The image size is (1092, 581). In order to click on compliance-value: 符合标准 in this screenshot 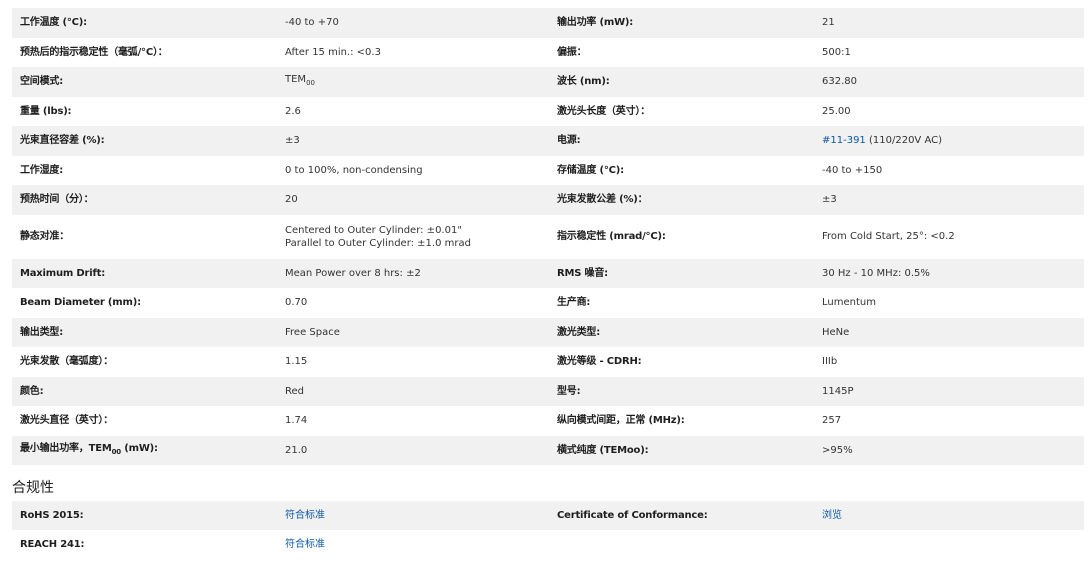, I will do `click(413, 544)`.